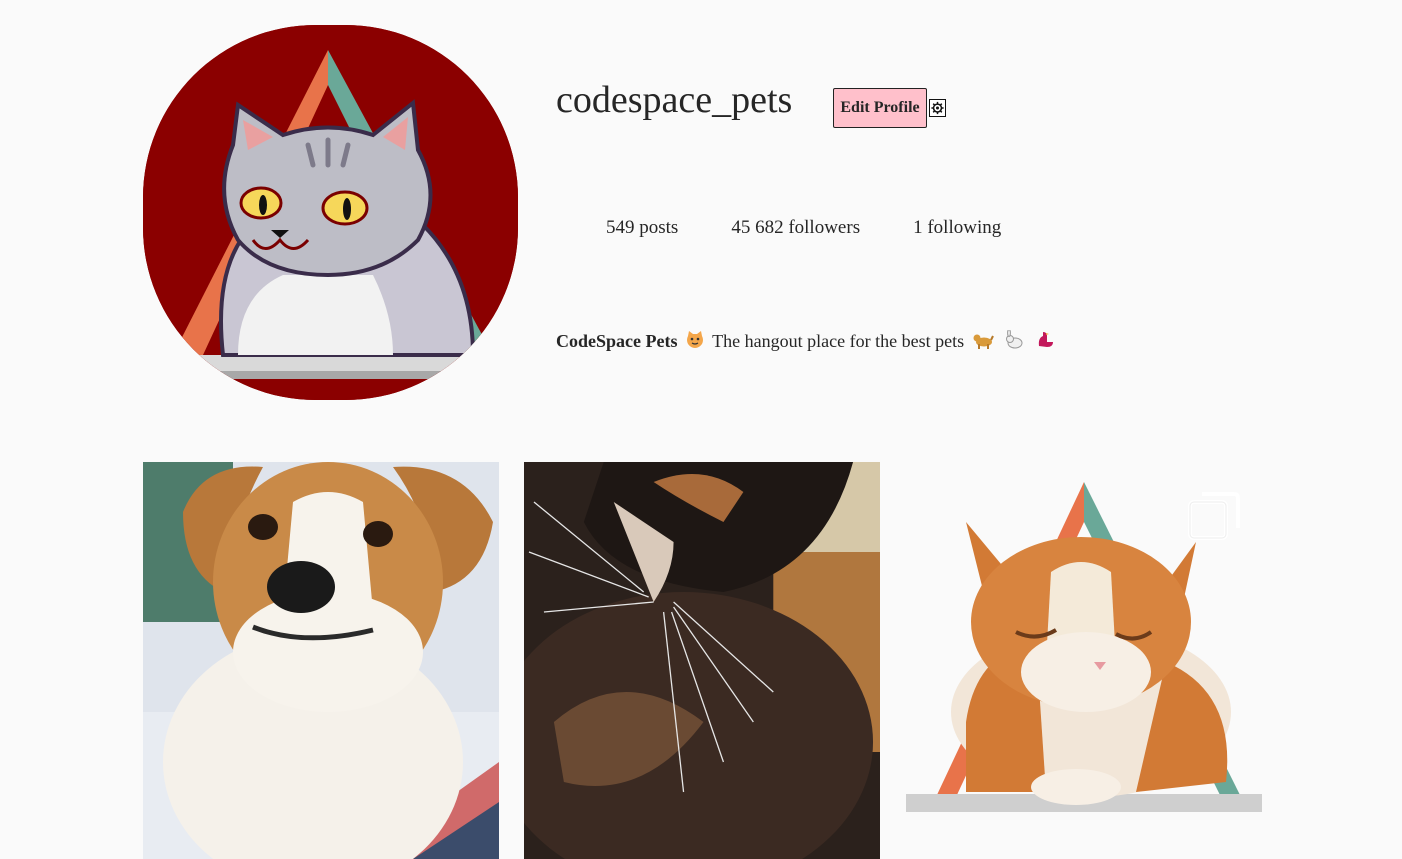 The width and height of the screenshot is (1402, 859). Describe the element at coordinates (642, 228) in the screenshot. I see `posts-count: 549 posts` at that location.